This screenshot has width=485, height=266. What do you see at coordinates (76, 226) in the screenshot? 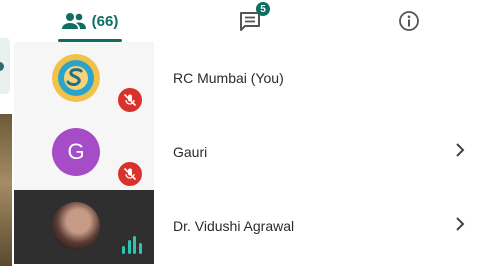
I see `avatar-photo` at bounding box center [76, 226].